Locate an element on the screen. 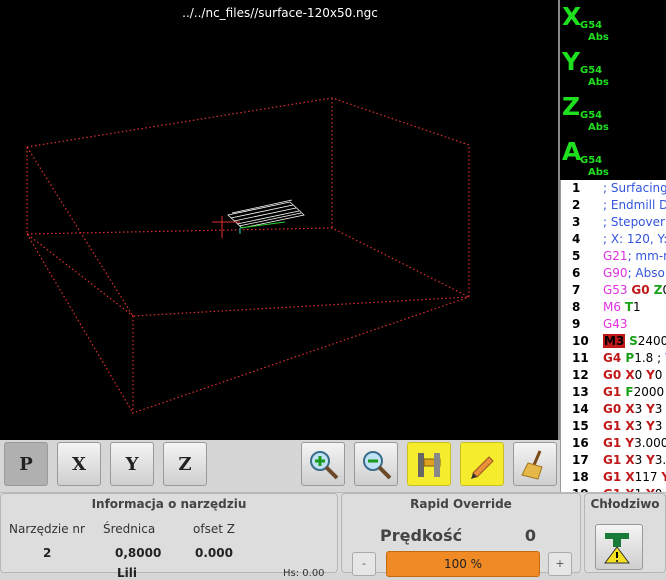 This screenshot has width=666, height=580. code-token: ; X: 120, Y: 1 is located at coordinates (634, 239).